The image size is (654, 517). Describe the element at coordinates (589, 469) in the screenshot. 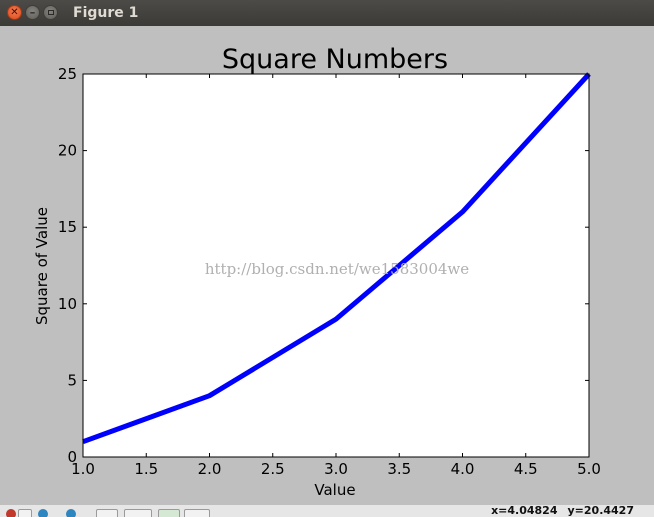

I see `x-tick-label: 5.0` at that location.